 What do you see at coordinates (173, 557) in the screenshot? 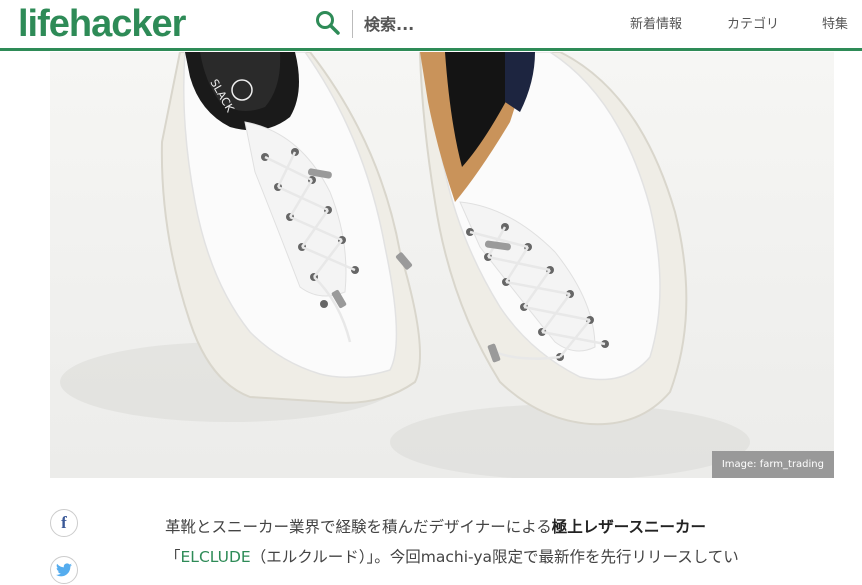
I see `bracket-open: 「` at bounding box center [173, 557].